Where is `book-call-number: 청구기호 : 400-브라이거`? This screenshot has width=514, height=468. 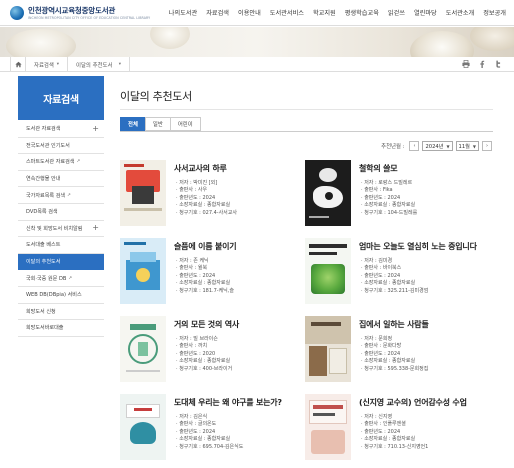
book-call-number: 청구기호 : 400-브라이거 is located at coordinates (204, 369).